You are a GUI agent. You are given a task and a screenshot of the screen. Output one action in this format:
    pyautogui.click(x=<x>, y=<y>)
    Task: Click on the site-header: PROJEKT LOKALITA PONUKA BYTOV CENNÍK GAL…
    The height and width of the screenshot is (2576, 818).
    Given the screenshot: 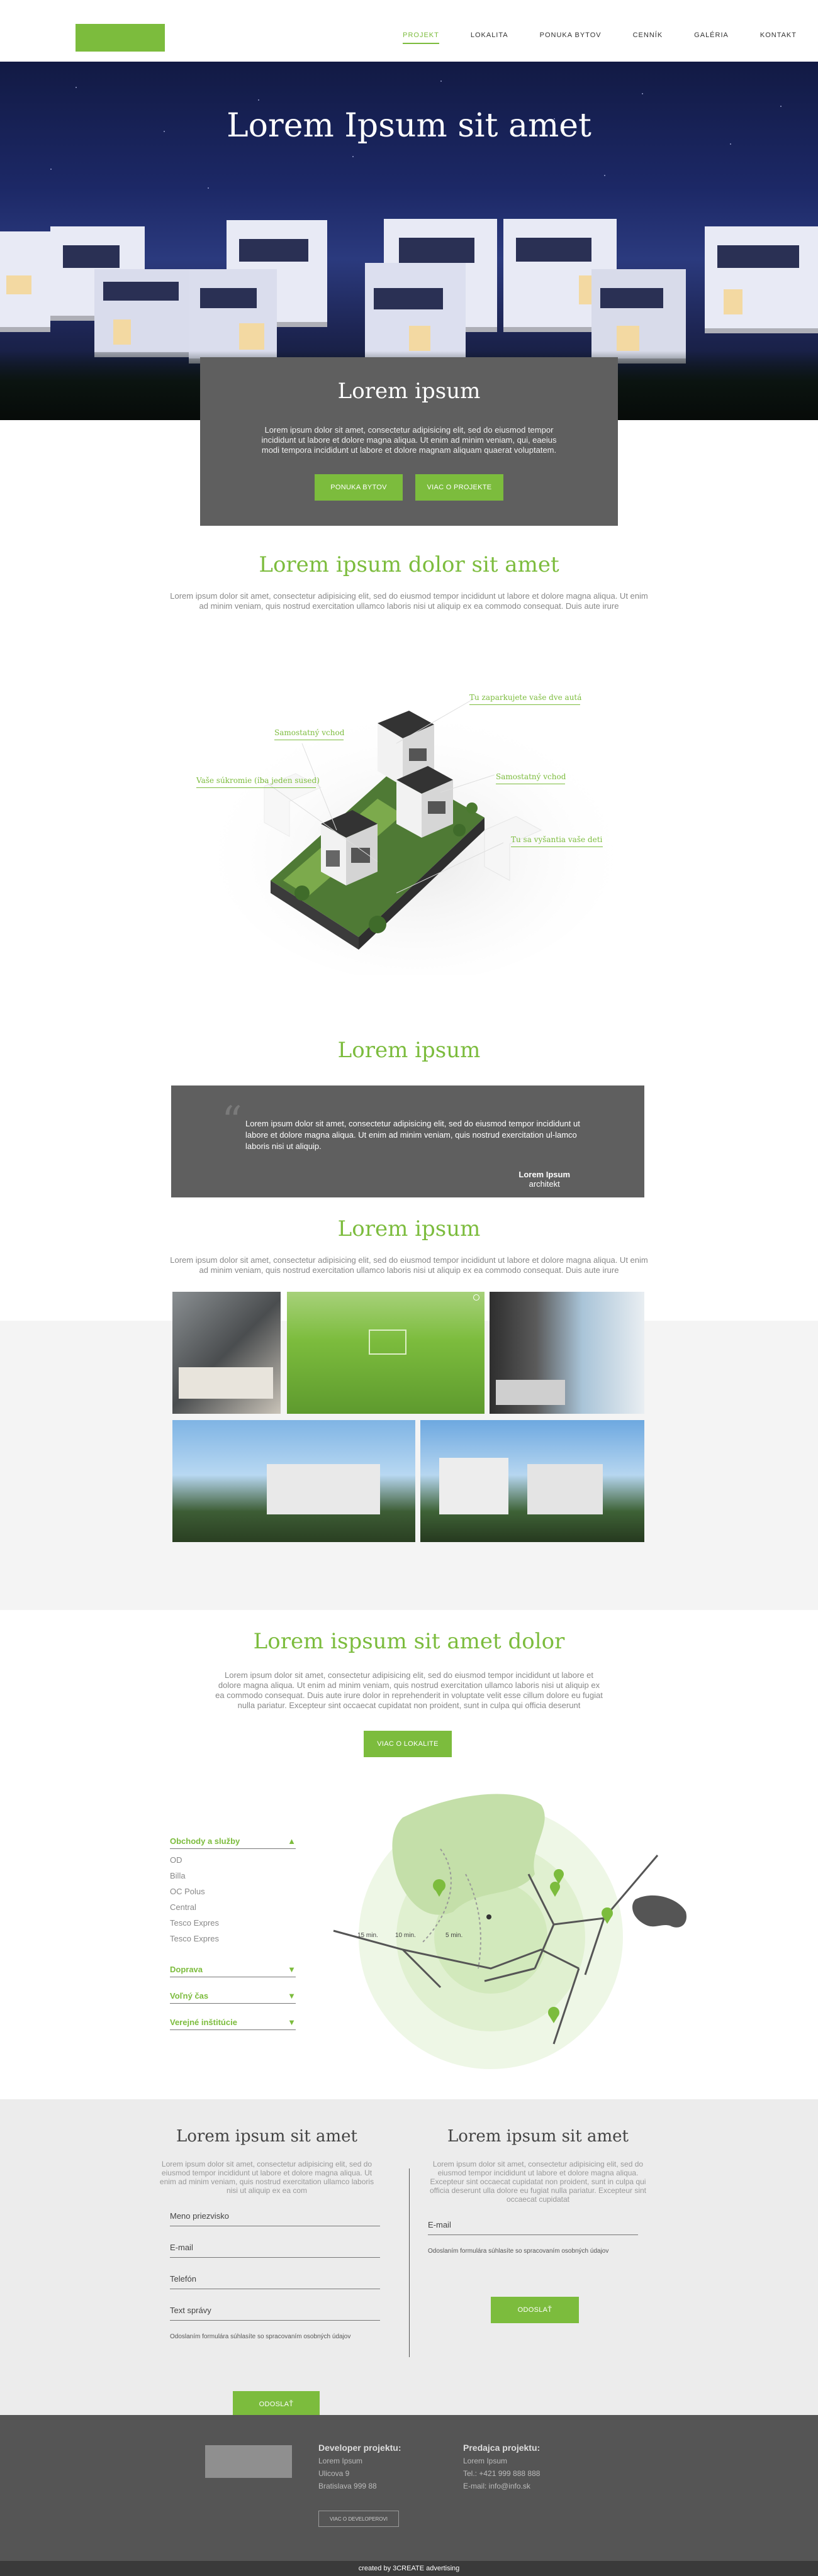 What is the action you would take?
    pyautogui.click(x=409, y=31)
    